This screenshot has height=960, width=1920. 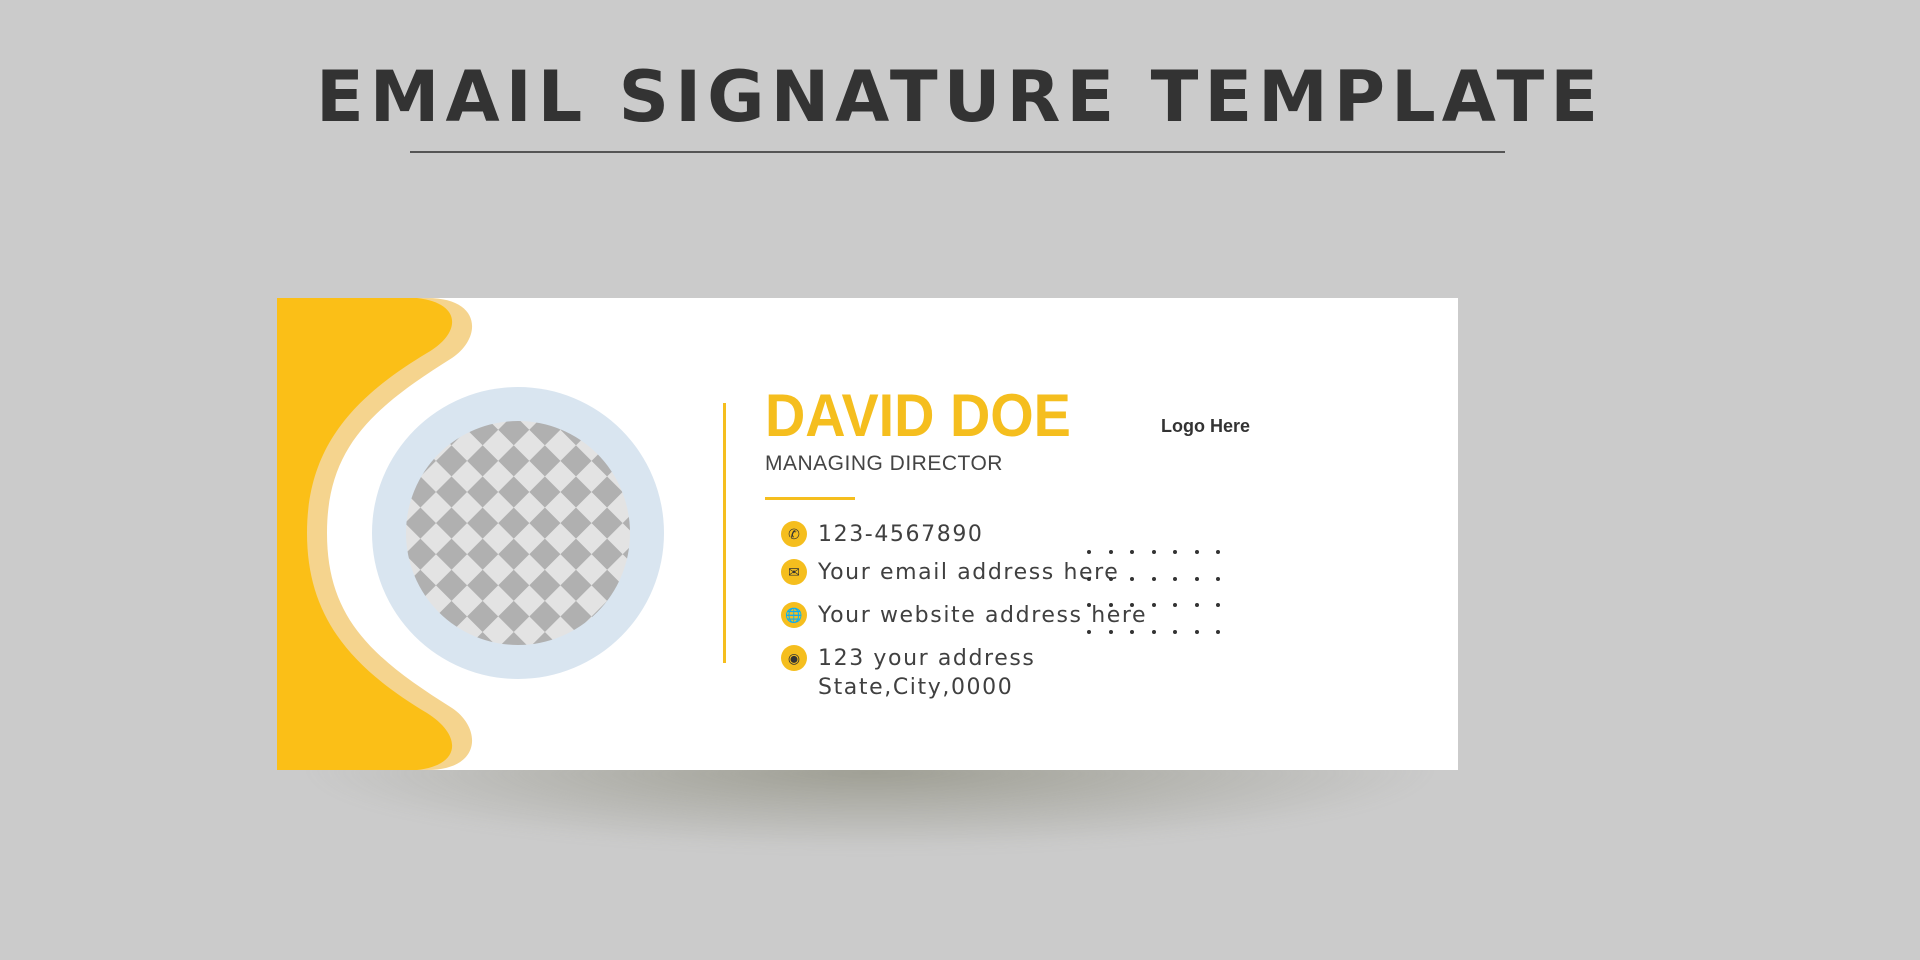 What do you see at coordinates (982, 615) in the screenshot?
I see `website-text: Your website address here` at bounding box center [982, 615].